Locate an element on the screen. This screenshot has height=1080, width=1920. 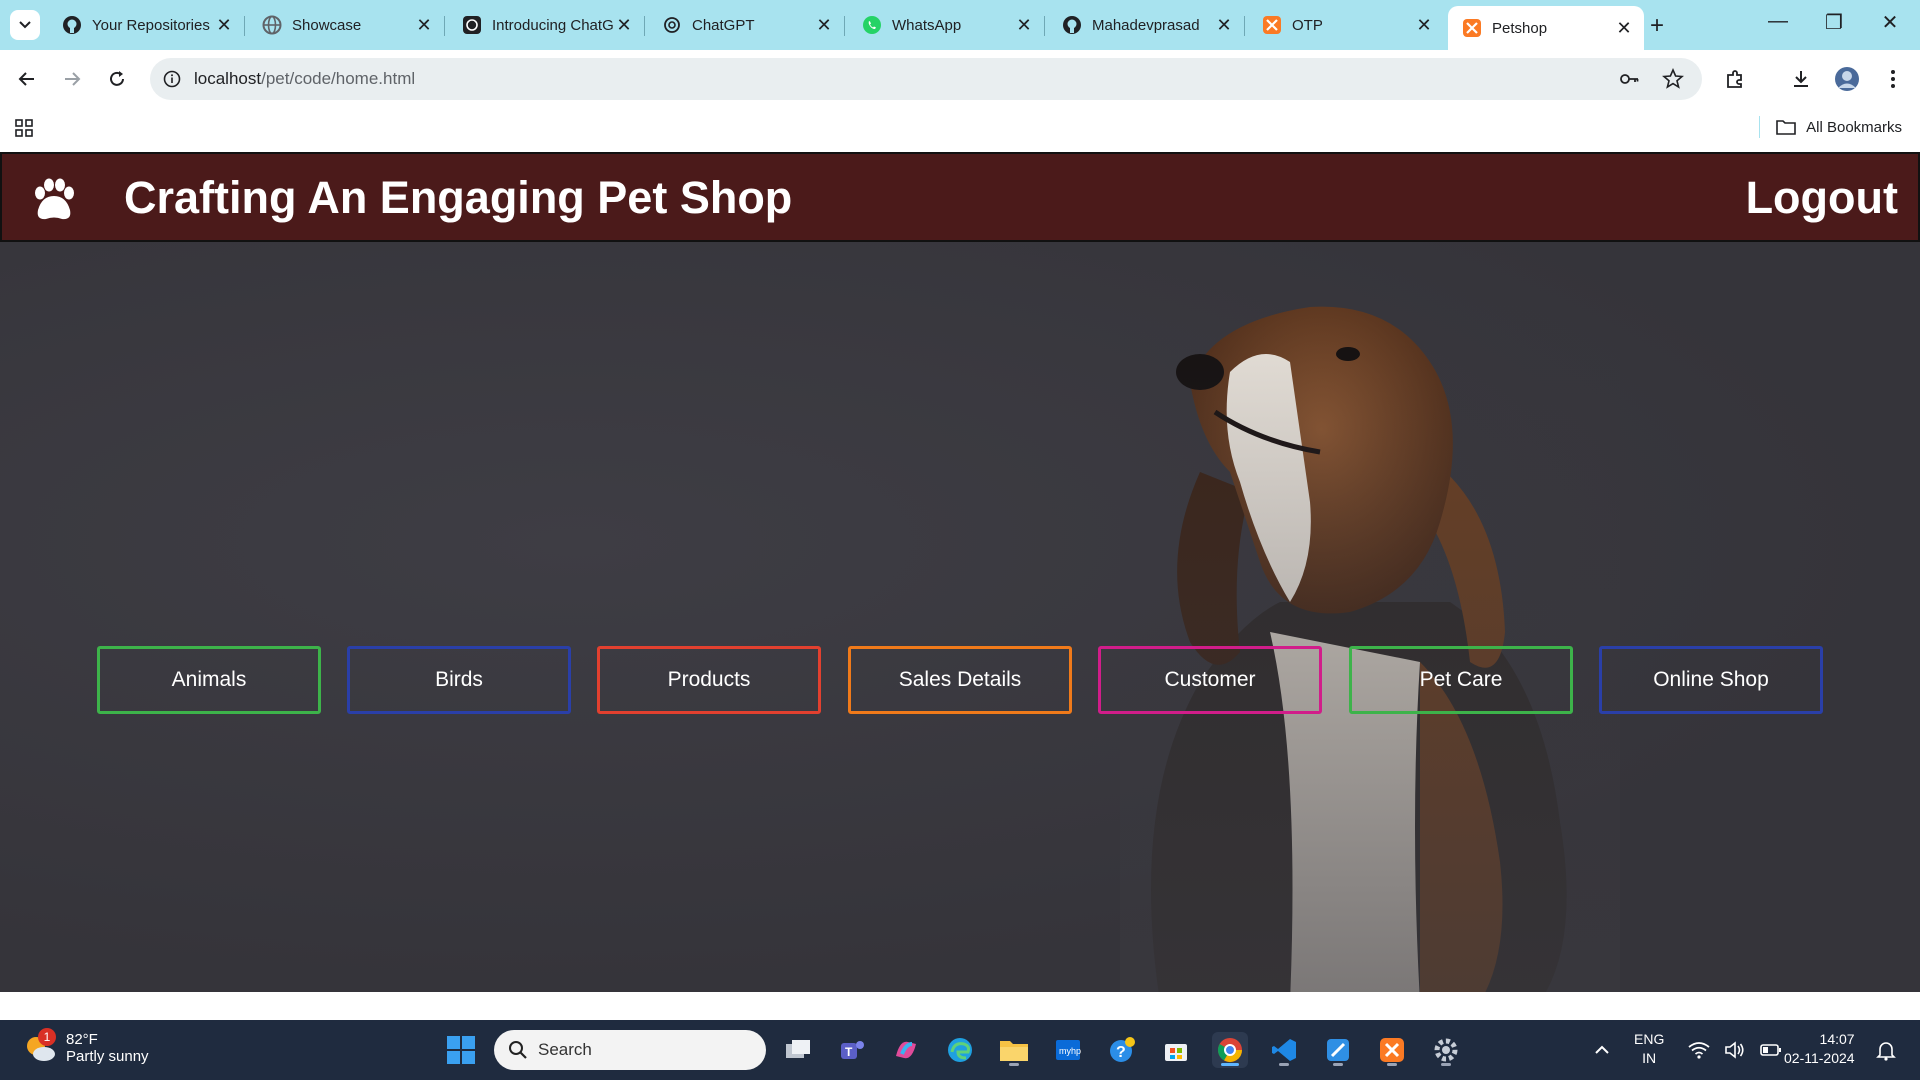
wifi-icon is located at coordinates (1699, 1050).